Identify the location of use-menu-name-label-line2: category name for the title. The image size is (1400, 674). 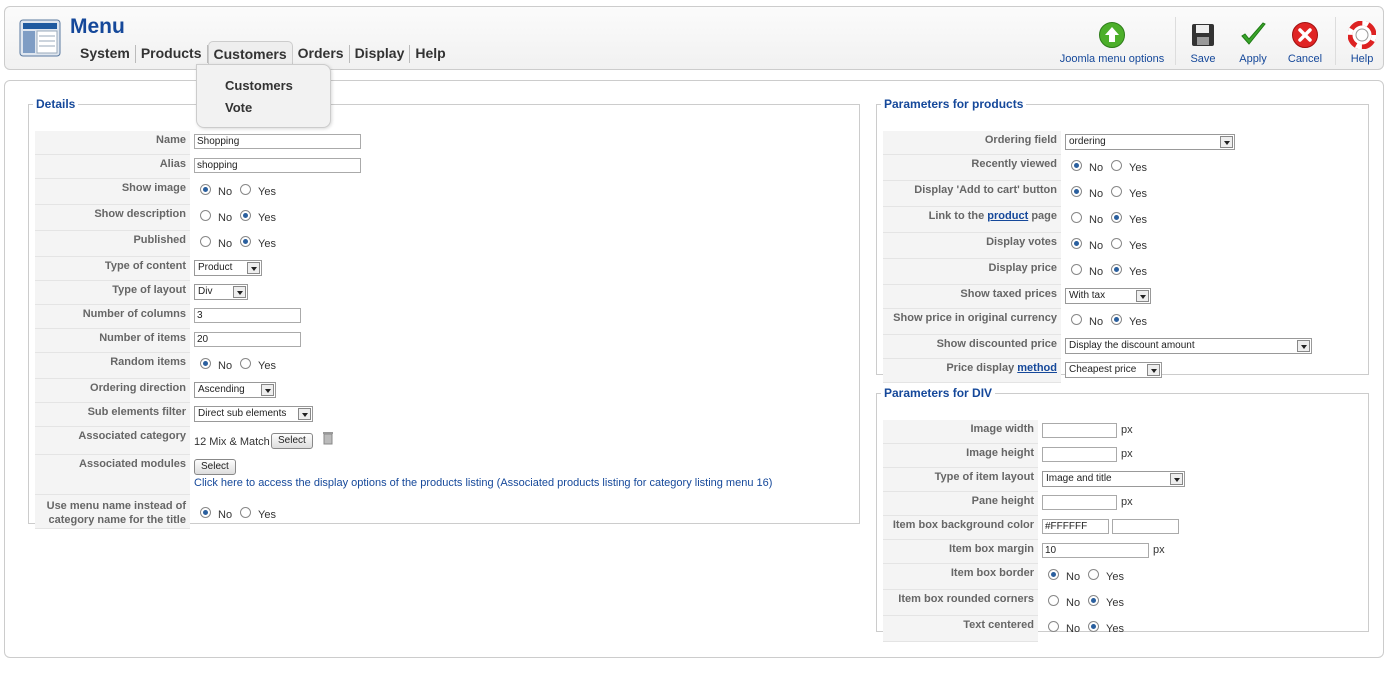
(117, 520).